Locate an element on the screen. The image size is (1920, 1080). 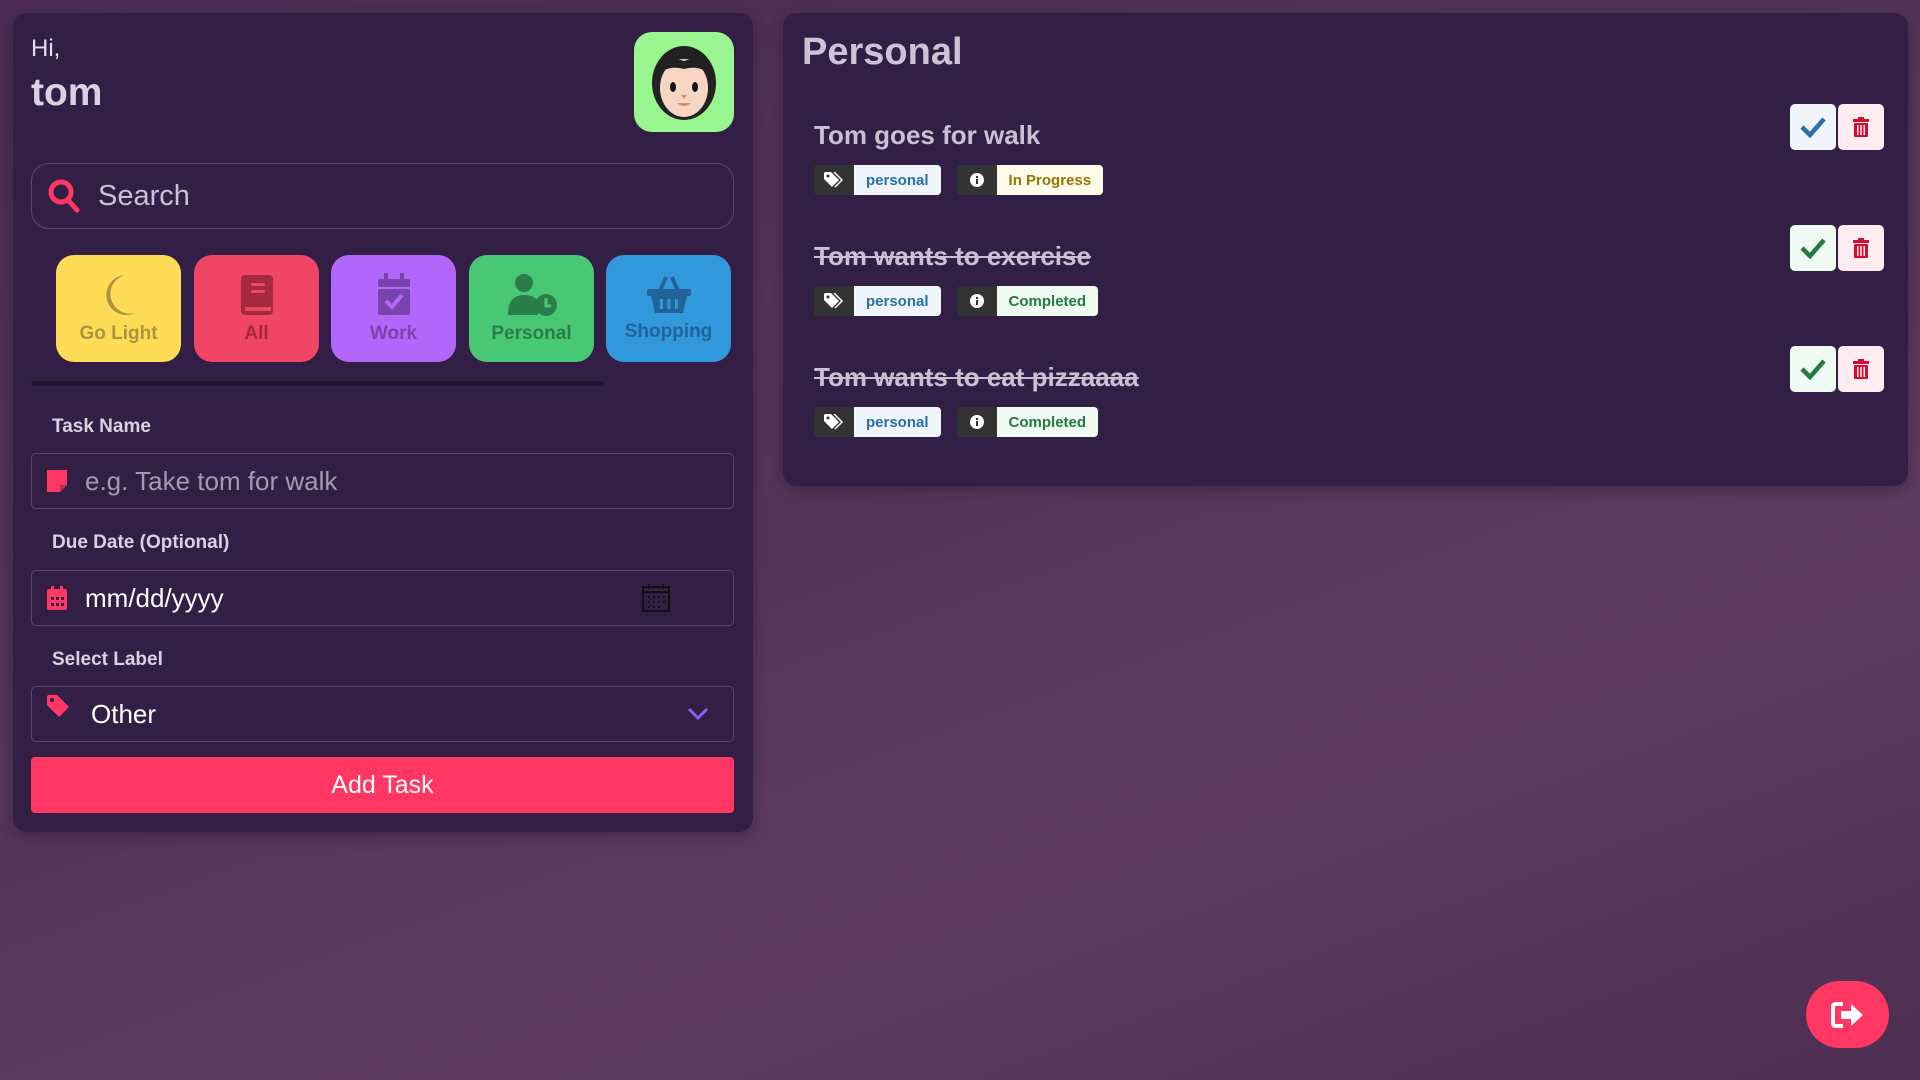
due-date-placeholder: mm/dd/yyyy is located at coordinates (154, 597).